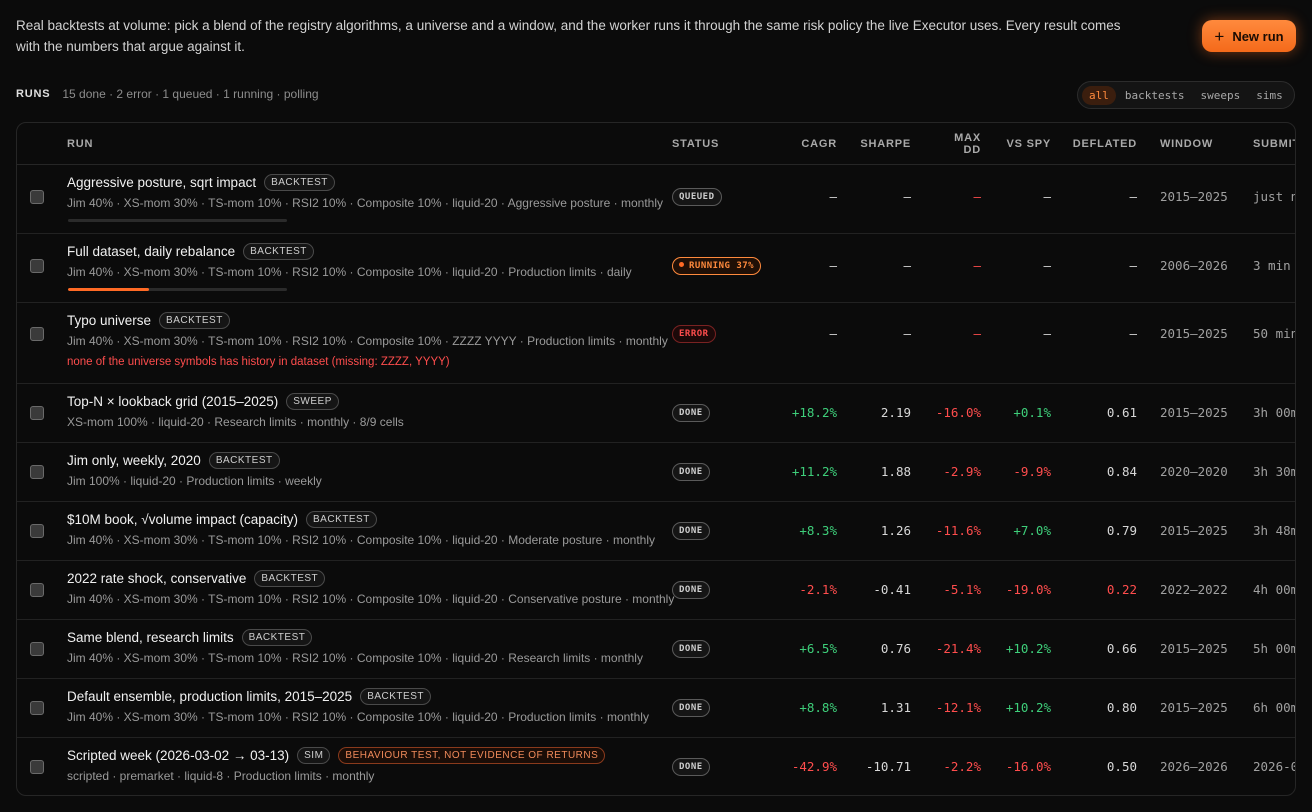 The image size is (1312, 812). I want to click on progress-bar, so click(177, 289).